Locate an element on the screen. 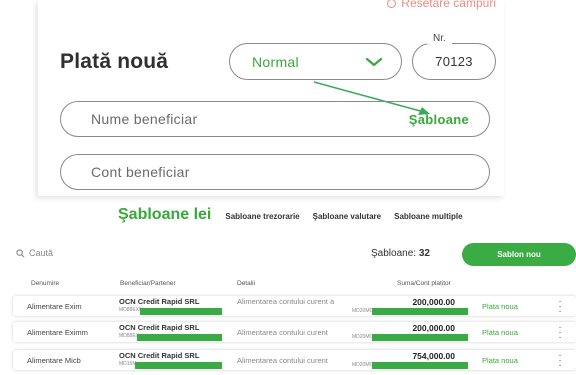 The height and width of the screenshot is (375, 576). row-beneficiary-code: MD88EX0 is located at coordinates (130, 310).